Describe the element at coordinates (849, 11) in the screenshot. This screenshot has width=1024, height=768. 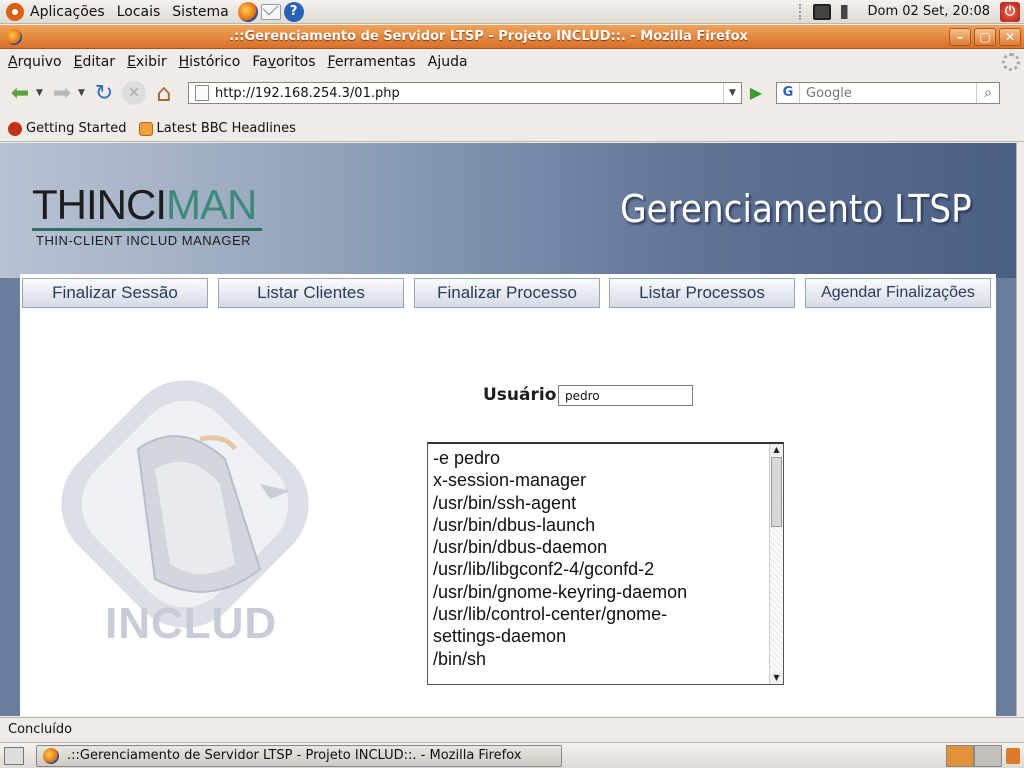
I see `volume-icon` at that location.